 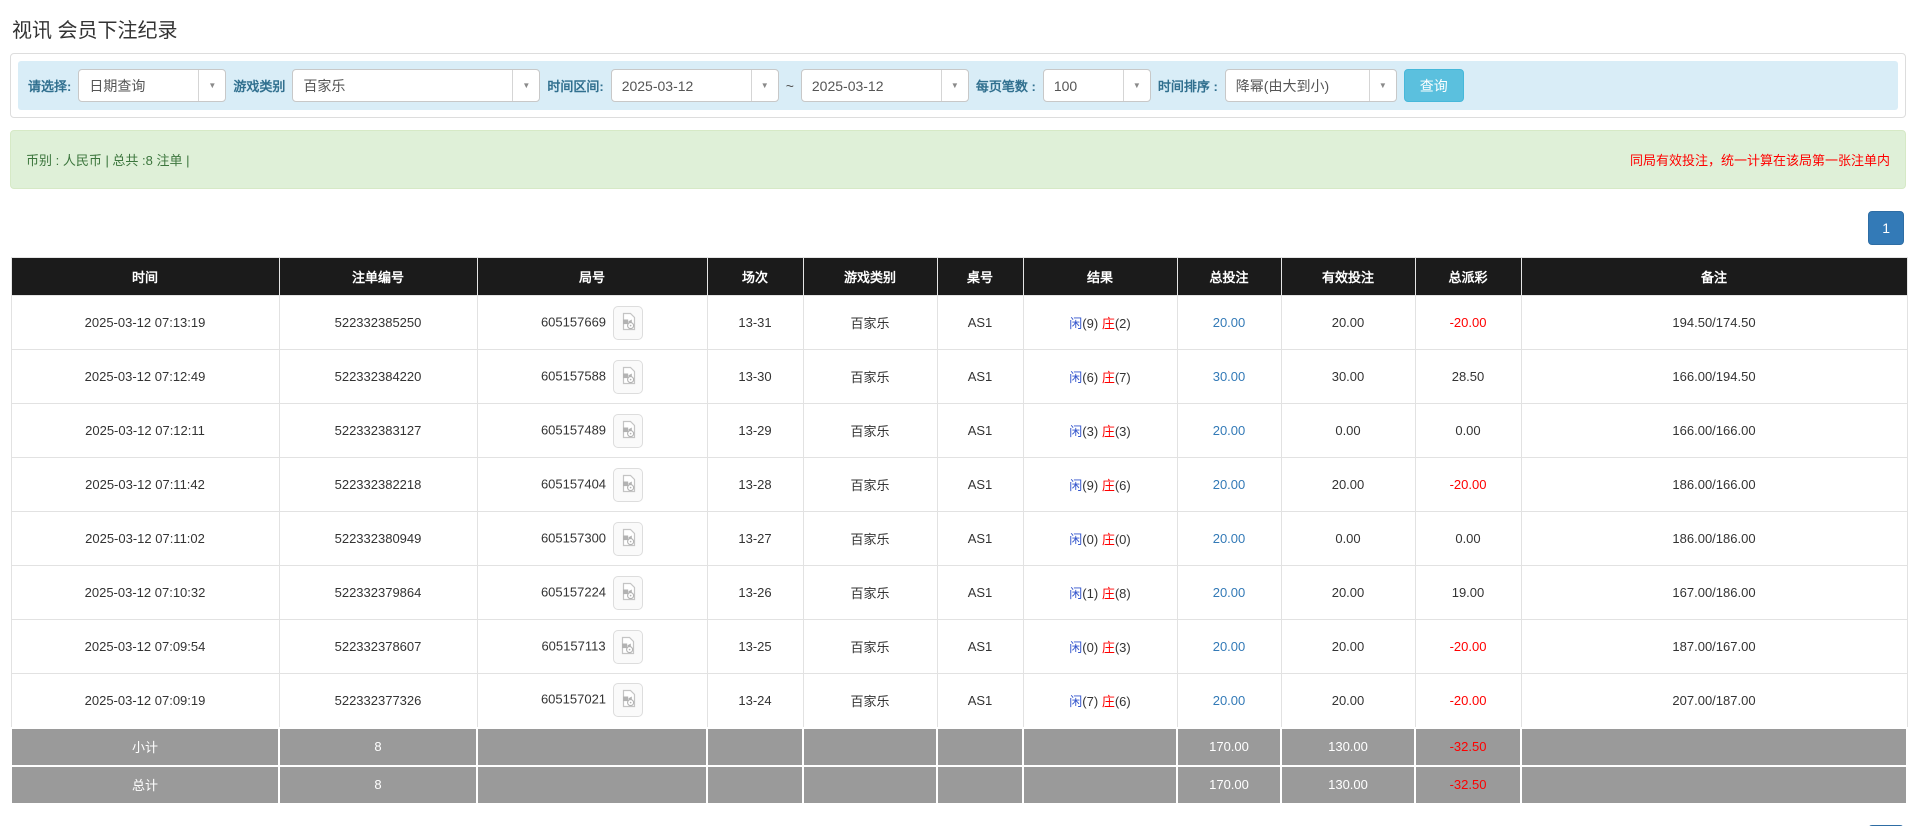 What do you see at coordinates (959, 276) in the screenshot?
I see `table-header-row: 时间 注单编号 局号 场次 游戏类别 桌号 结果 总投注 有效投注 总派彩 备注` at bounding box center [959, 276].